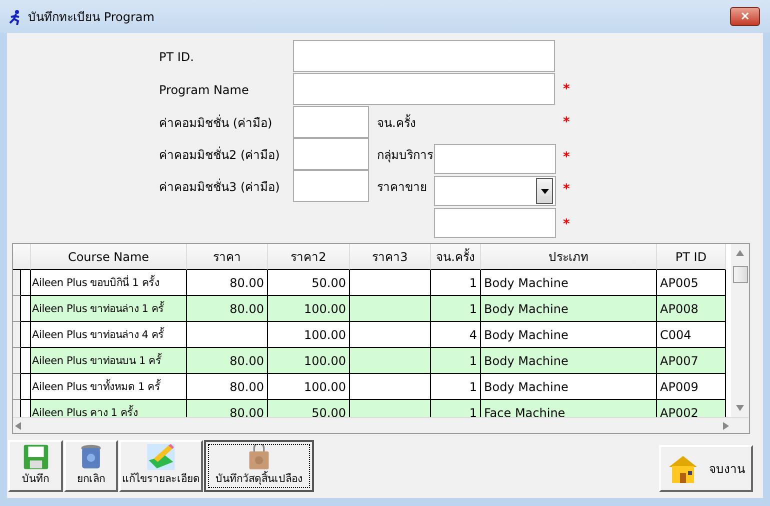  I want to click on horizontal-scrollbar, so click(381, 425).